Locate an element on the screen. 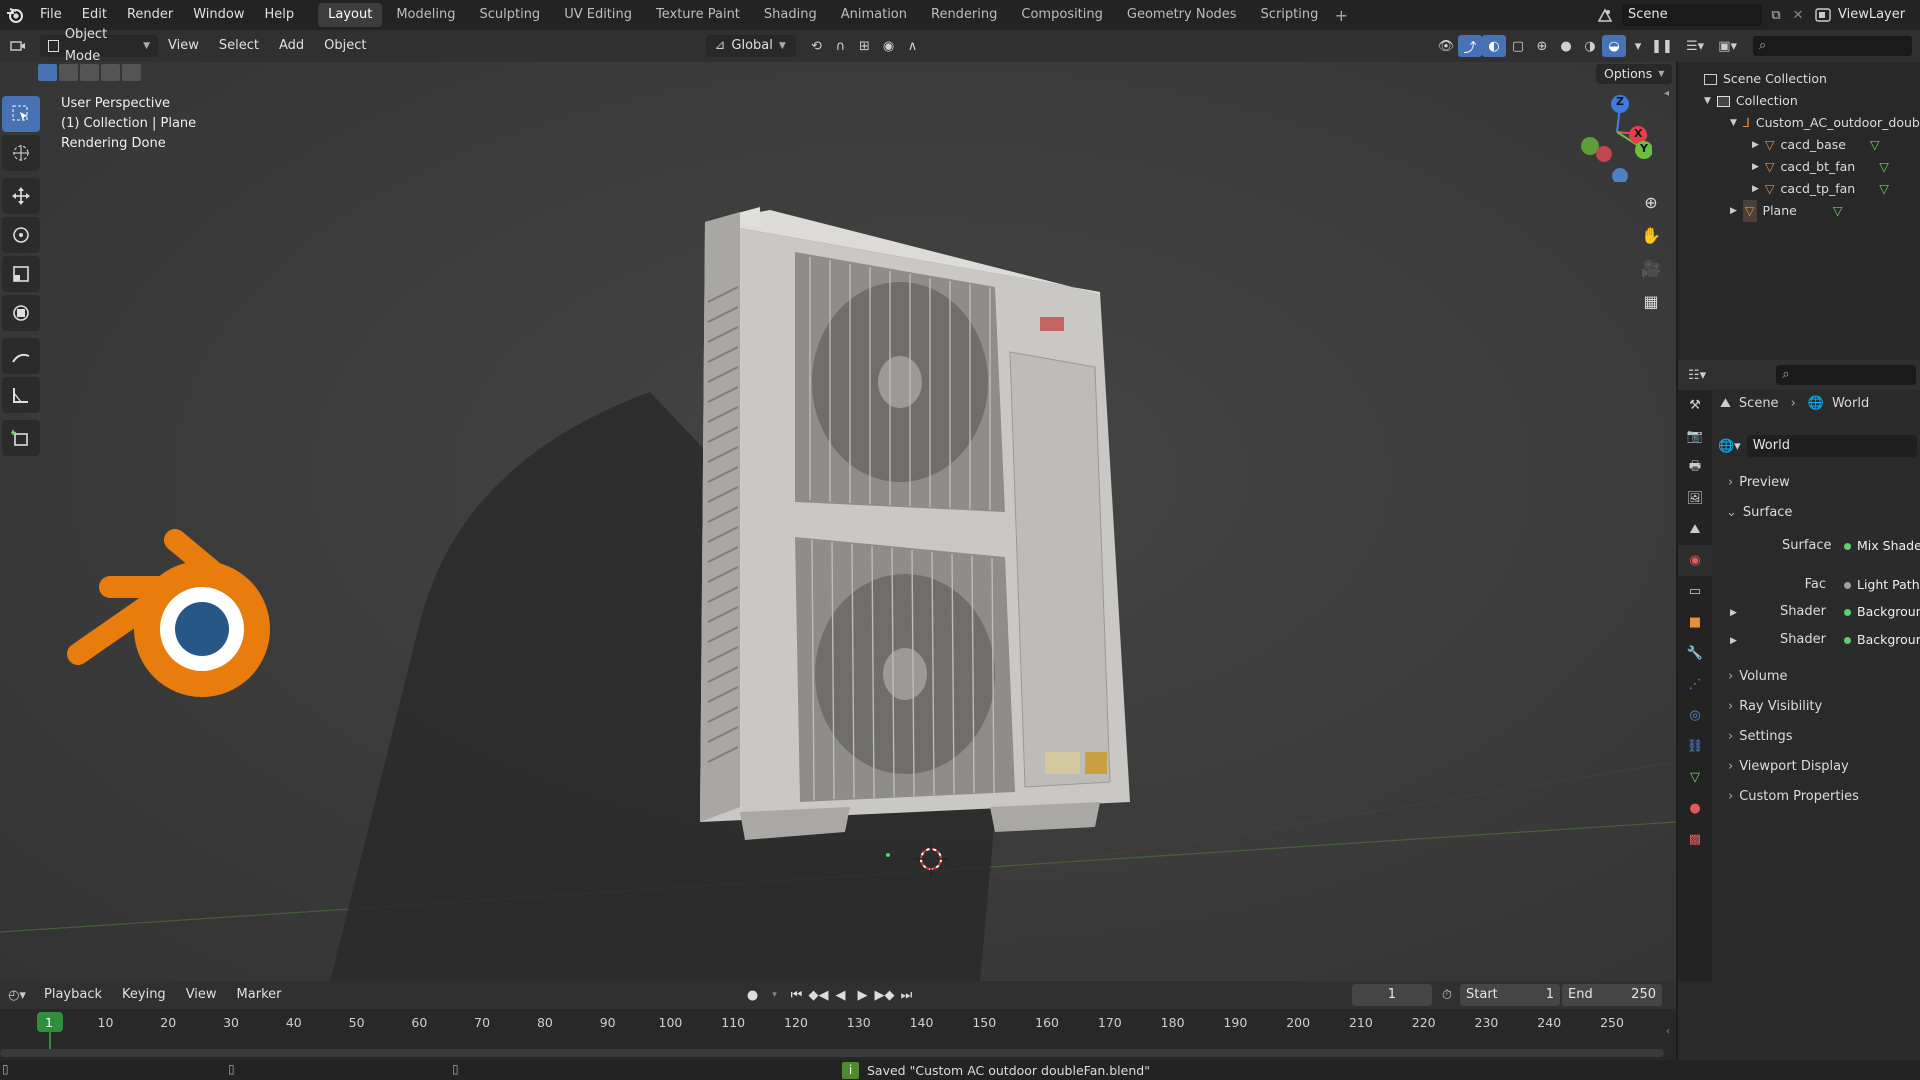  current-frame-field: 1 is located at coordinates (1391, 995).